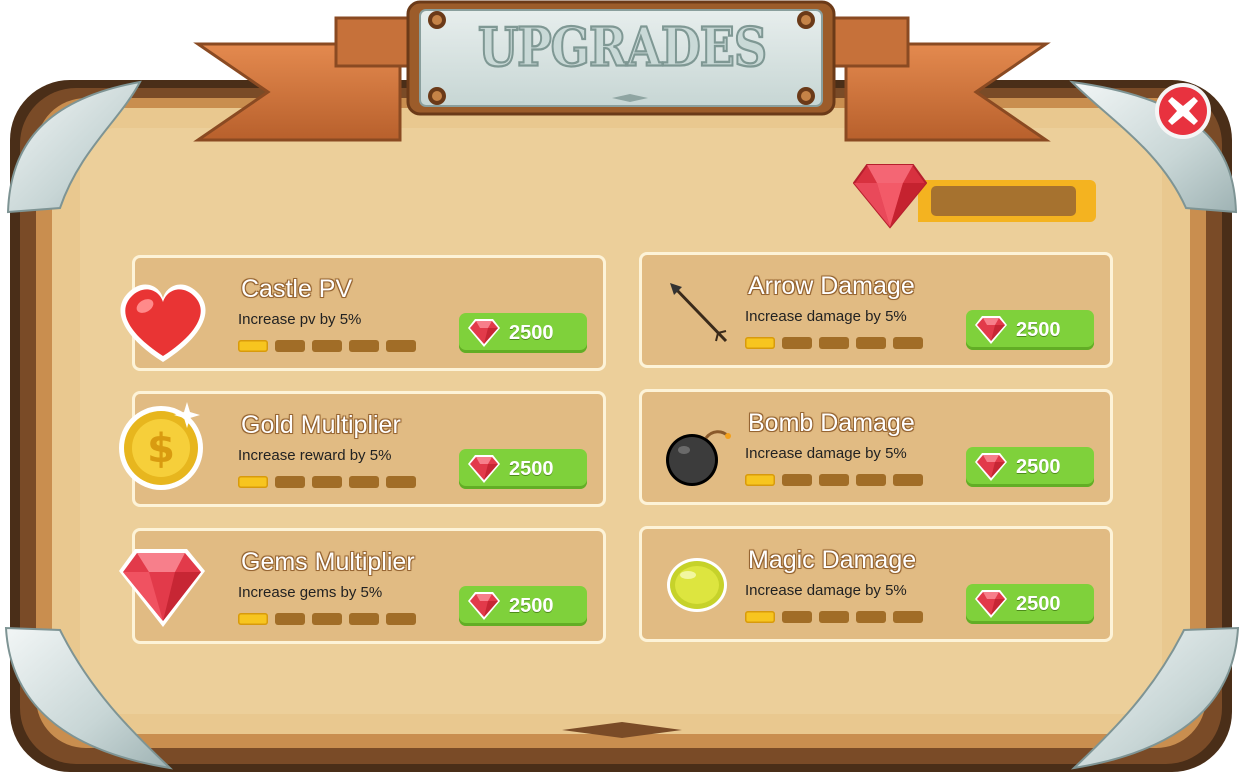 This screenshot has height=781, width=1244. What do you see at coordinates (700, 459) in the screenshot?
I see `bomb-icon` at bounding box center [700, 459].